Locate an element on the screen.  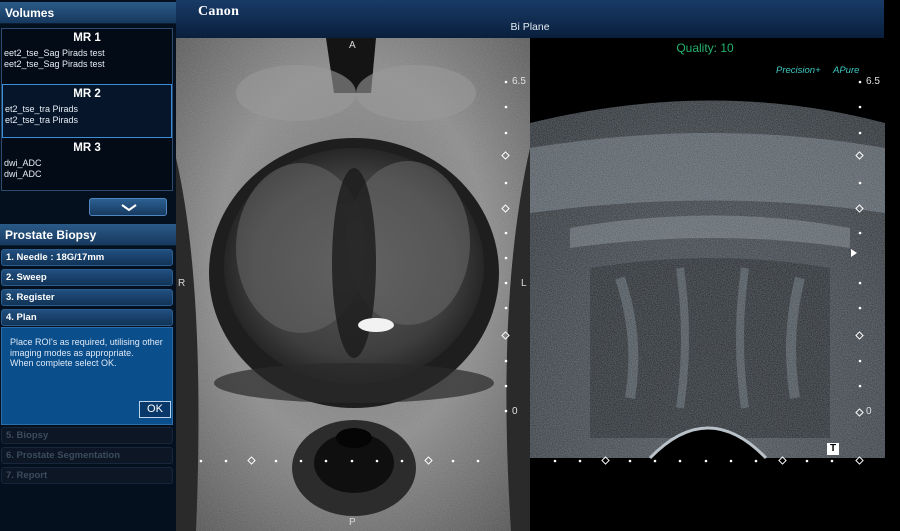
chevron-down-icon is located at coordinates (129, 208).